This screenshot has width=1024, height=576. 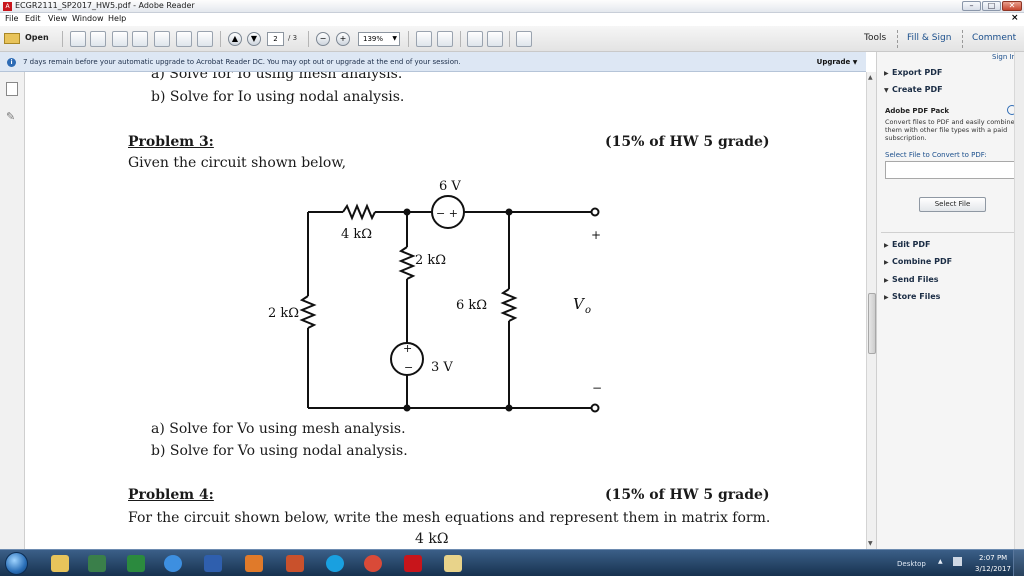 What do you see at coordinates (254, 563) in the screenshot?
I see `outlook-icon` at bounding box center [254, 563].